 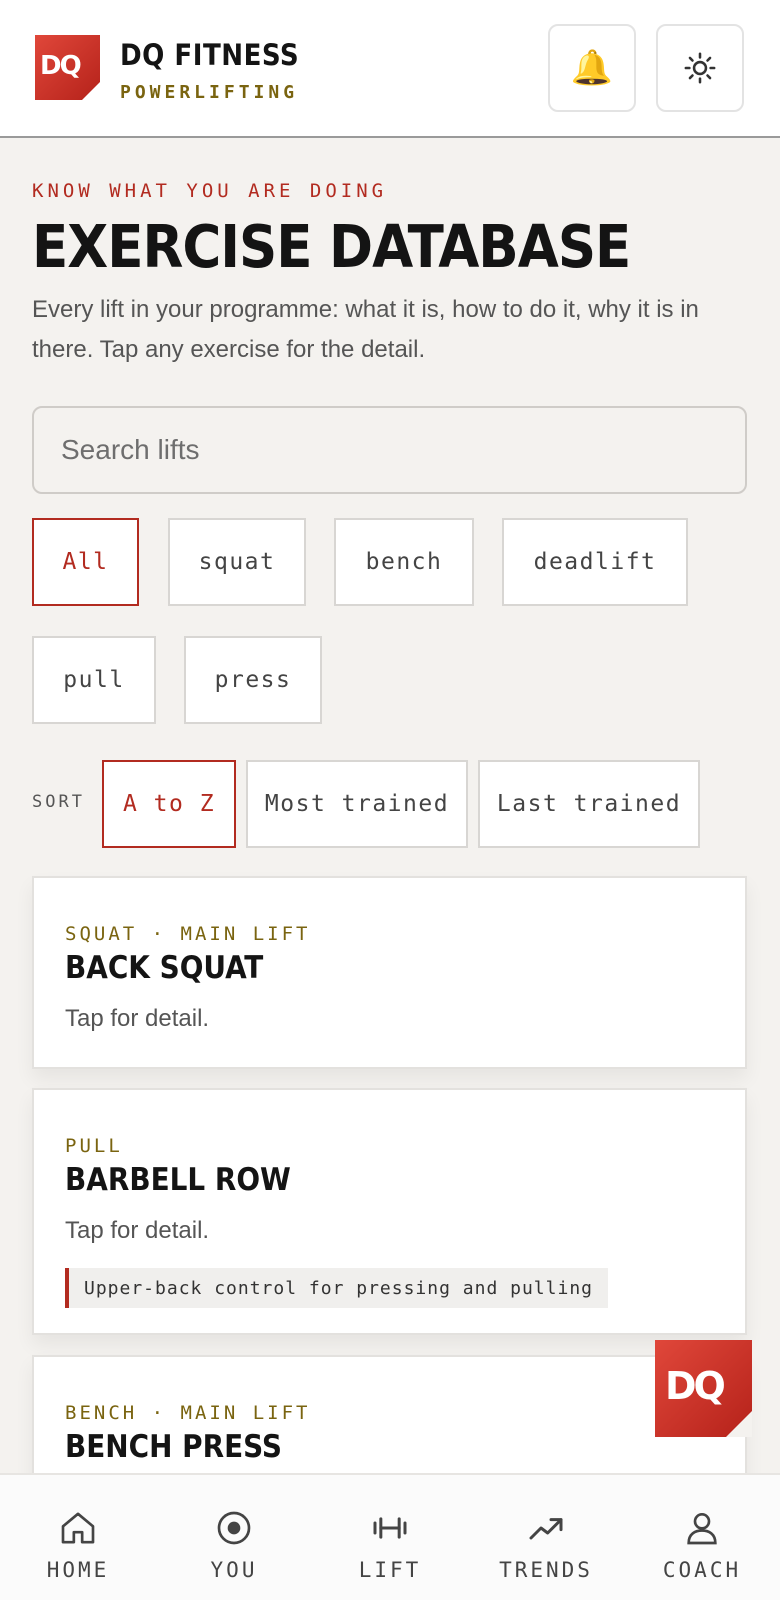 What do you see at coordinates (85, 562) in the screenshot?
I see `filter-chip-all: All` at bounding box center [85, 562].